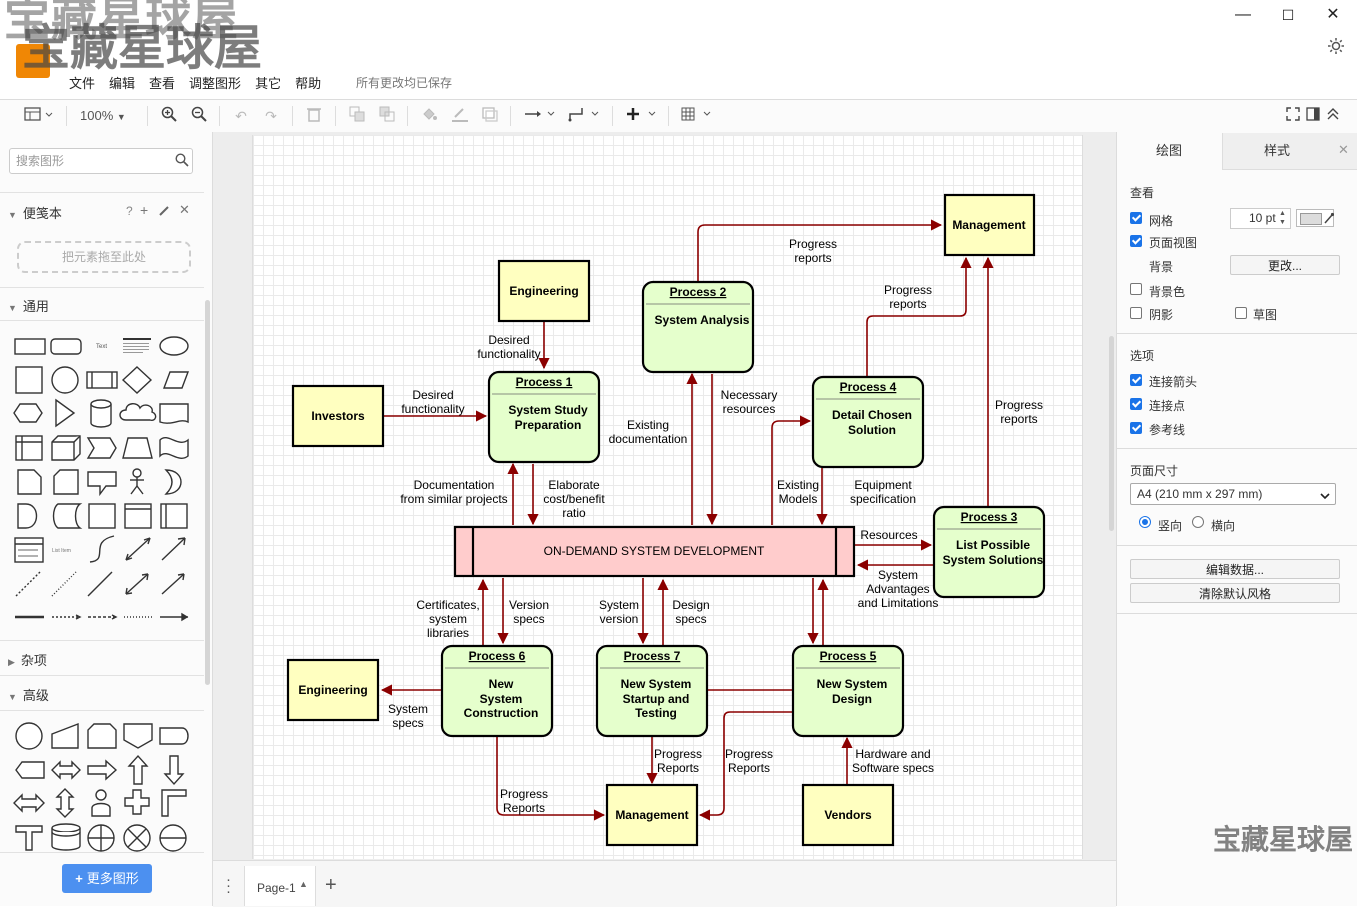 The image size is (1357, 907). What do you see at coordinates (1198, 522) in the screenshot?
I see `landscape-radio` at bounding box center [1198, 522].